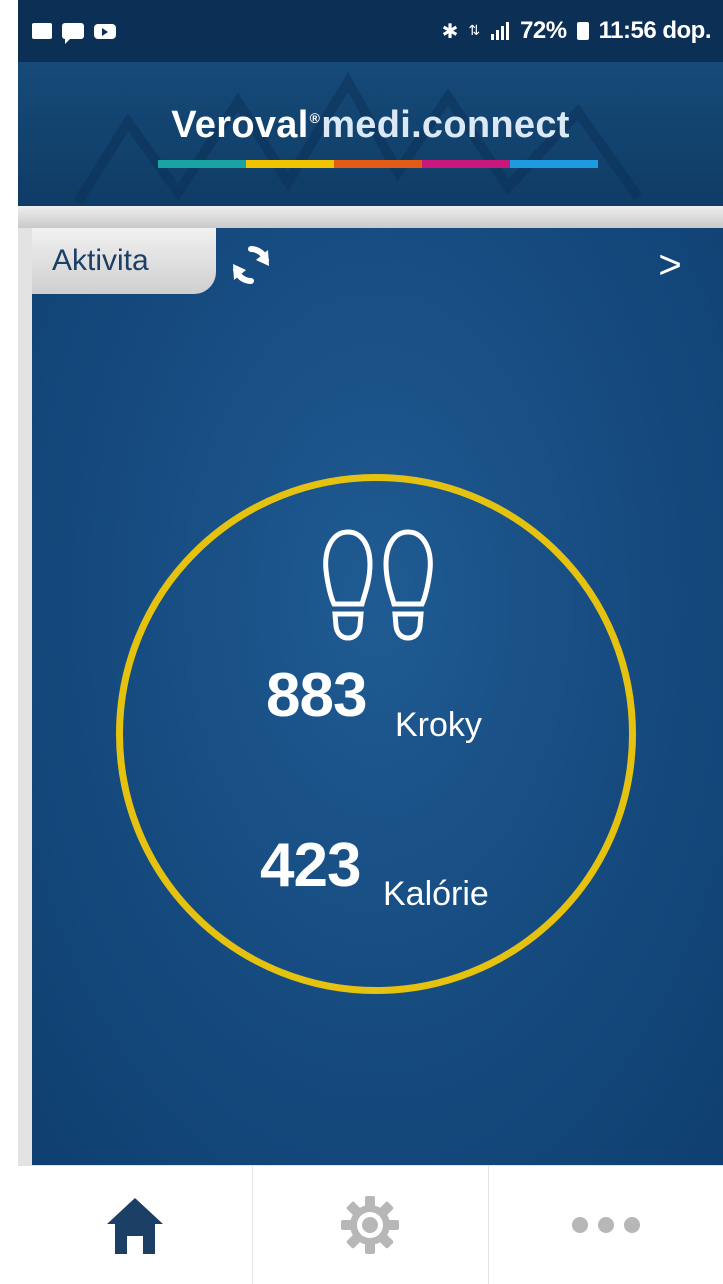 The height and width of the screenshot is (1284, 723). What do you see at coordinates (474, 31) in the screenshot?
I see `data-icon: ⇅` at bounding box center [474, 31].